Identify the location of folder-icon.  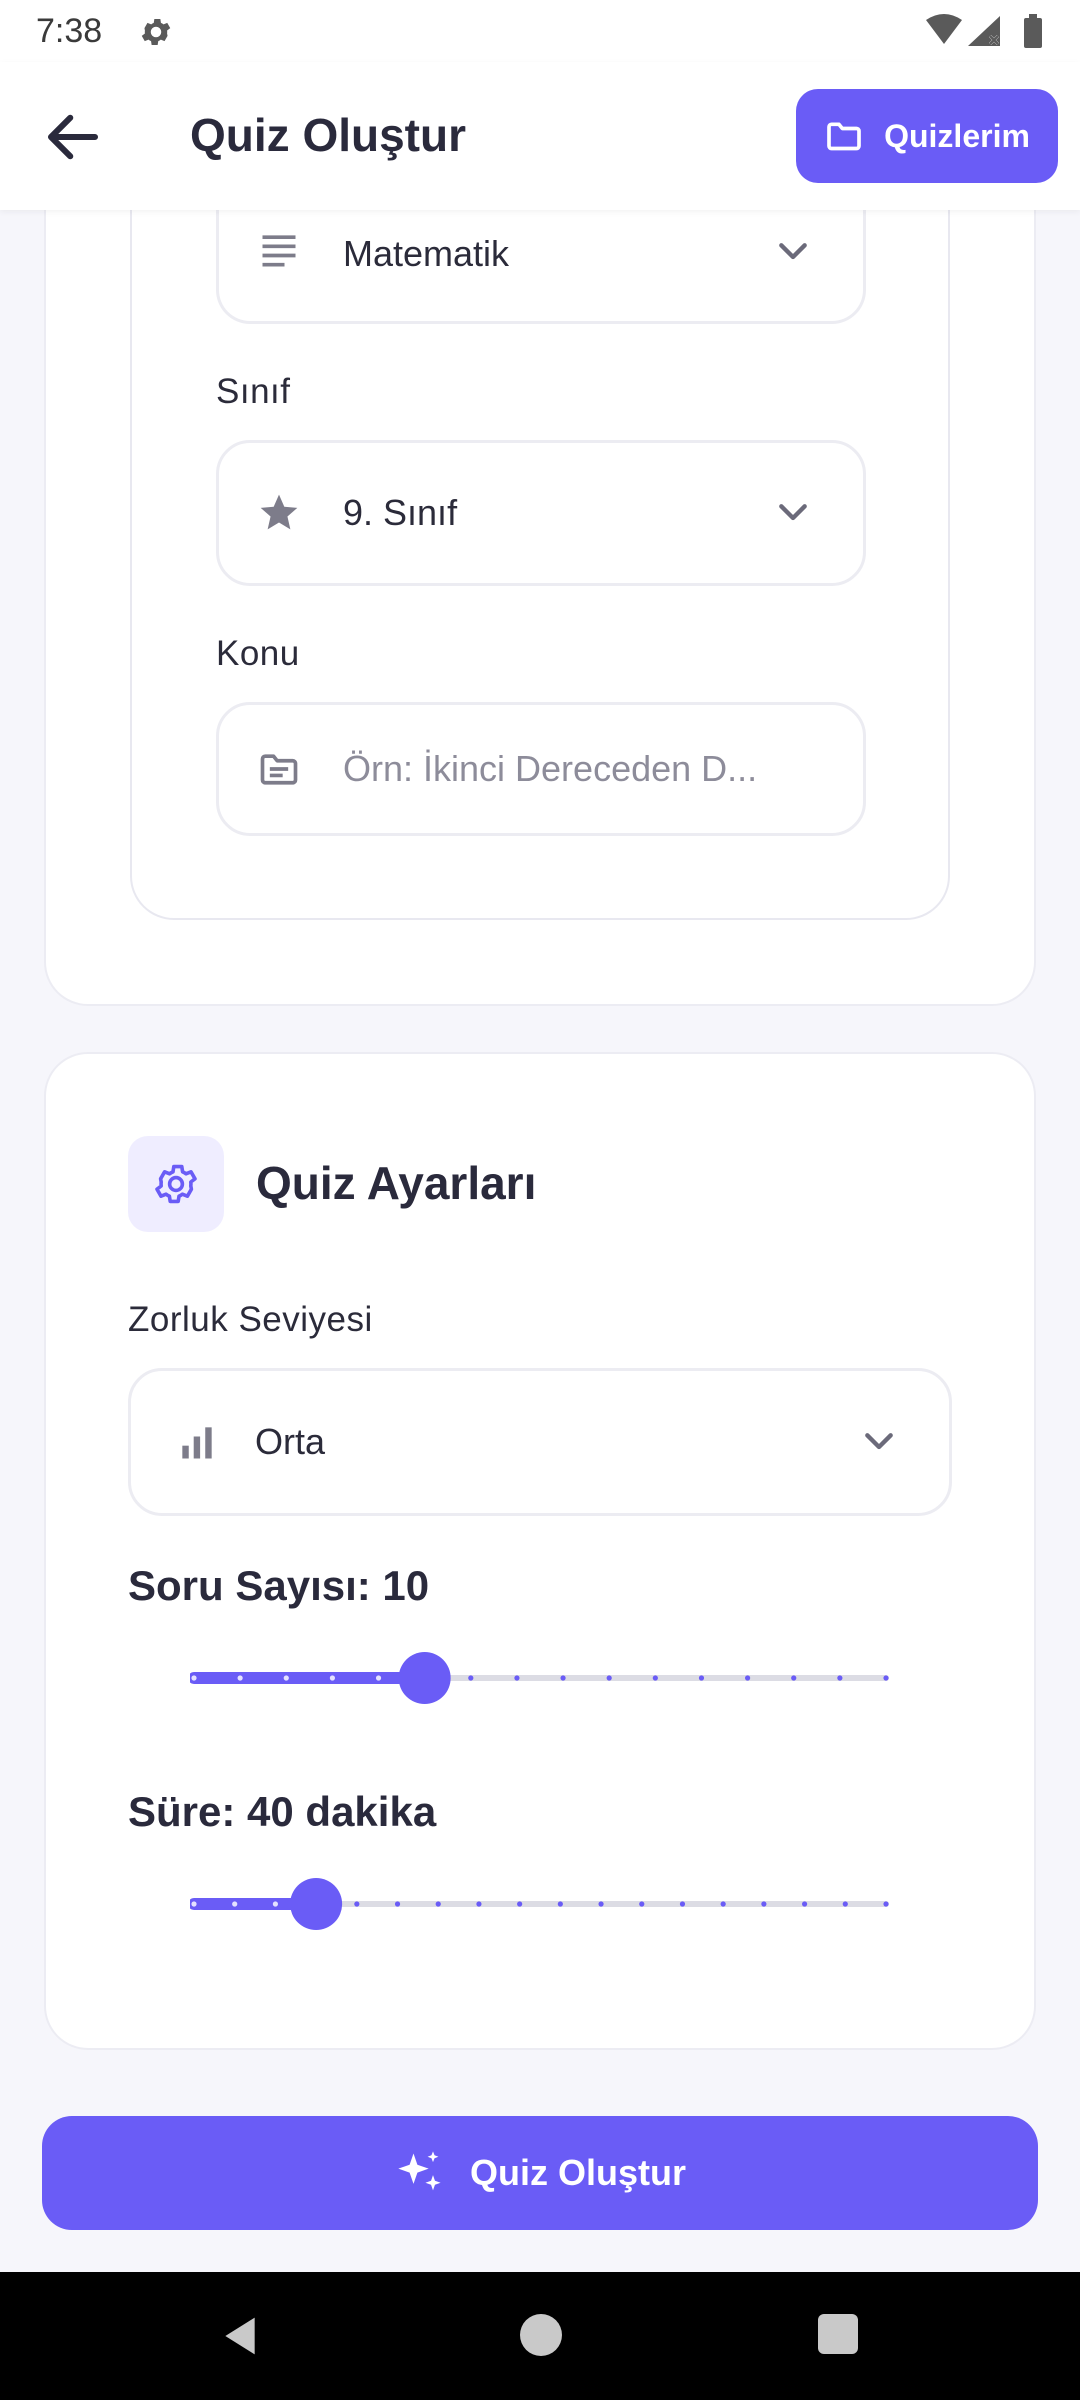
(844, 136).